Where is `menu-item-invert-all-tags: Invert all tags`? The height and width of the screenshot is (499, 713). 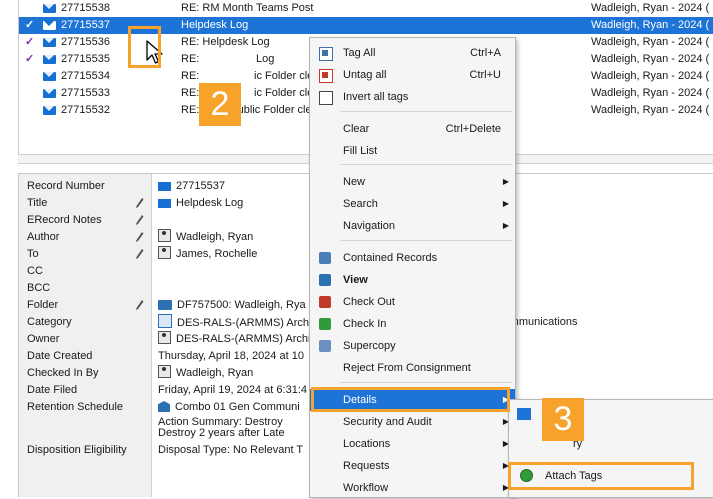
menu-item-invert-all-tags: Invert all tags is located at coordinates (412, 97).